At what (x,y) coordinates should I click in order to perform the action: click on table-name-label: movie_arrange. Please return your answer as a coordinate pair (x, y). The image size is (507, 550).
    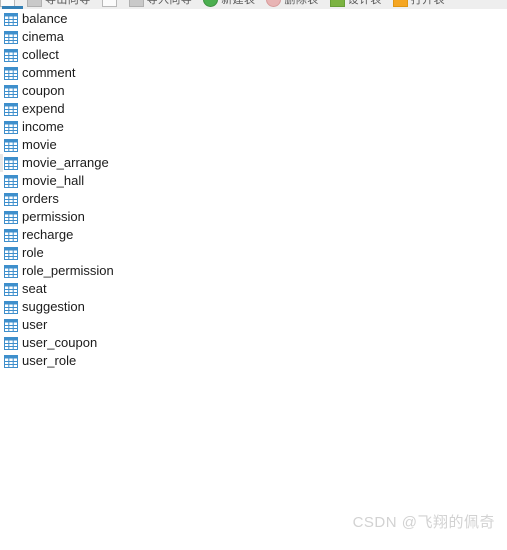
    Looking at the image, I should click on (65, 162).